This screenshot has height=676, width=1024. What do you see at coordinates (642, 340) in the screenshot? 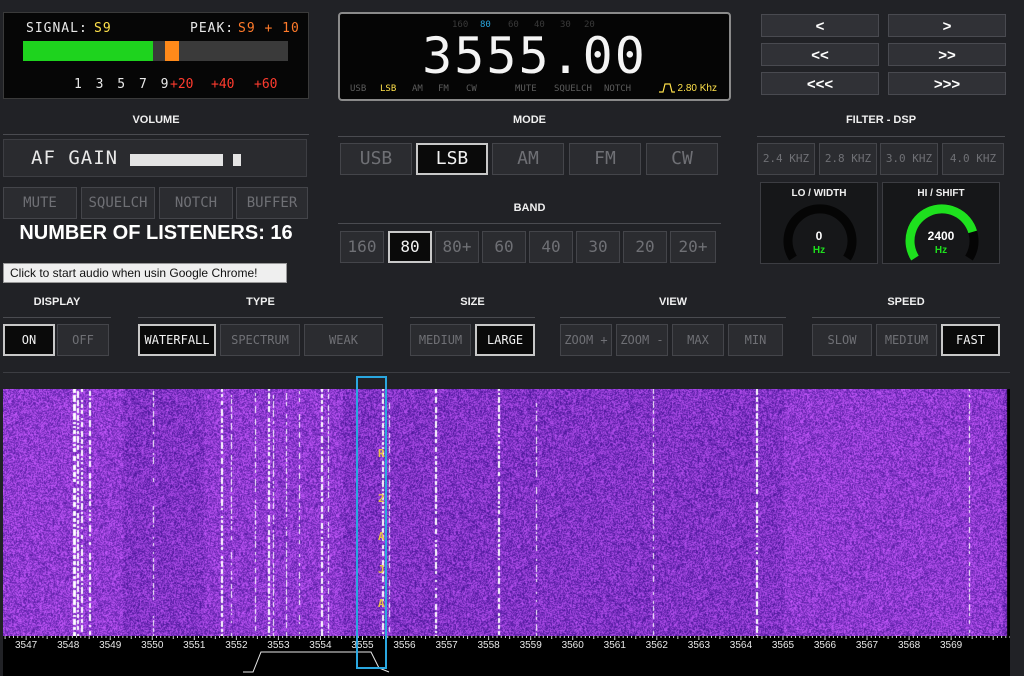
I see `view-zoom-button: ZOOM -` at bounding box center [642, 340].